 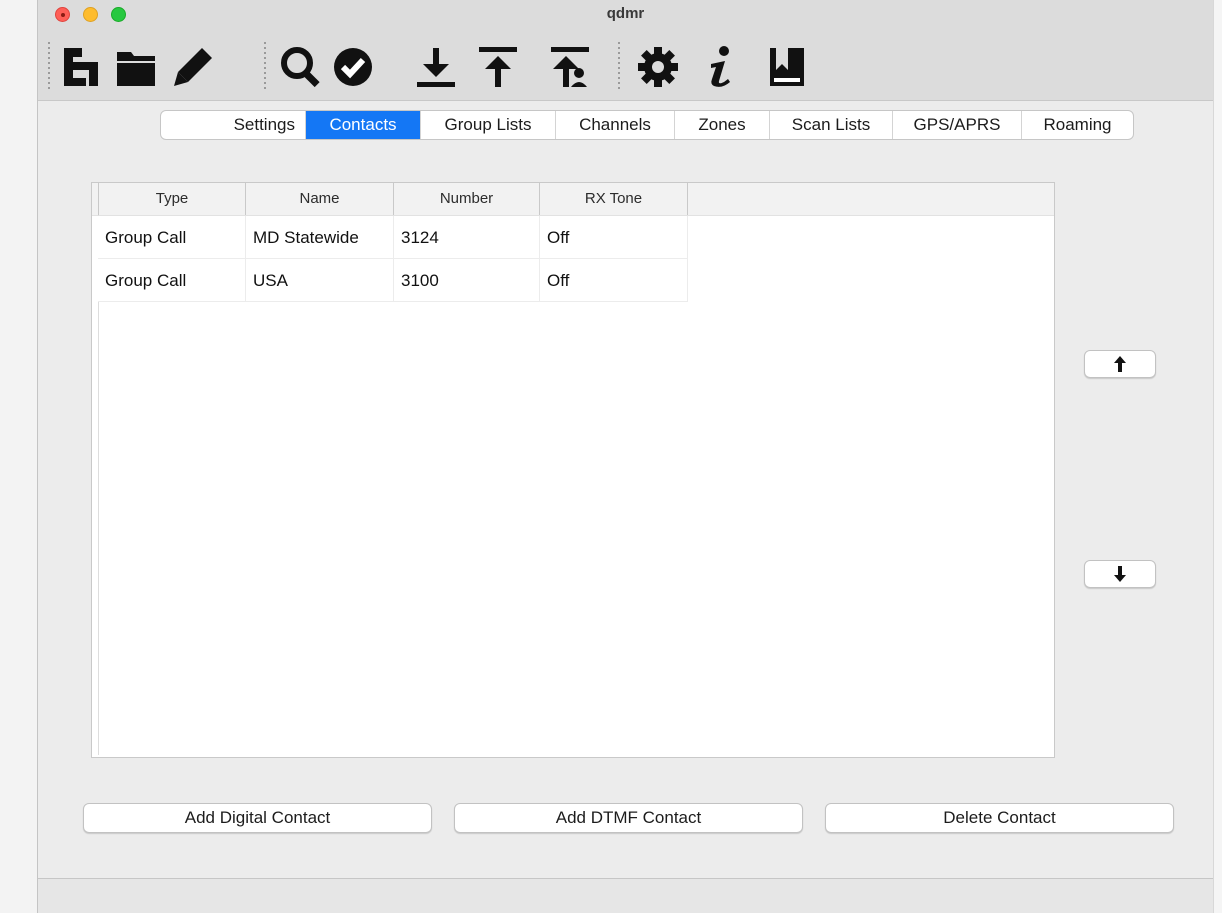 I want to click on title-toolbar-area: qdmr, so click(x=625, y=50).